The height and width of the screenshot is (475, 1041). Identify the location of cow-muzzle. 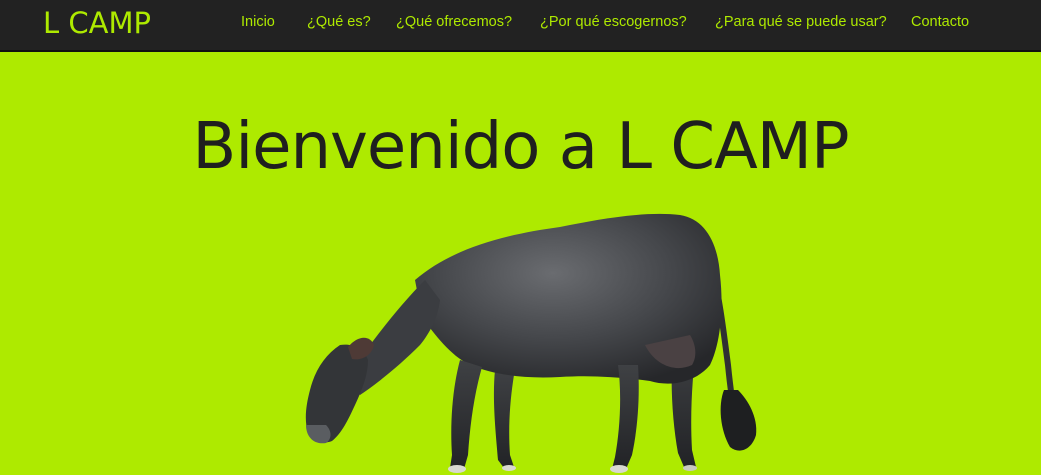
(318, 434).